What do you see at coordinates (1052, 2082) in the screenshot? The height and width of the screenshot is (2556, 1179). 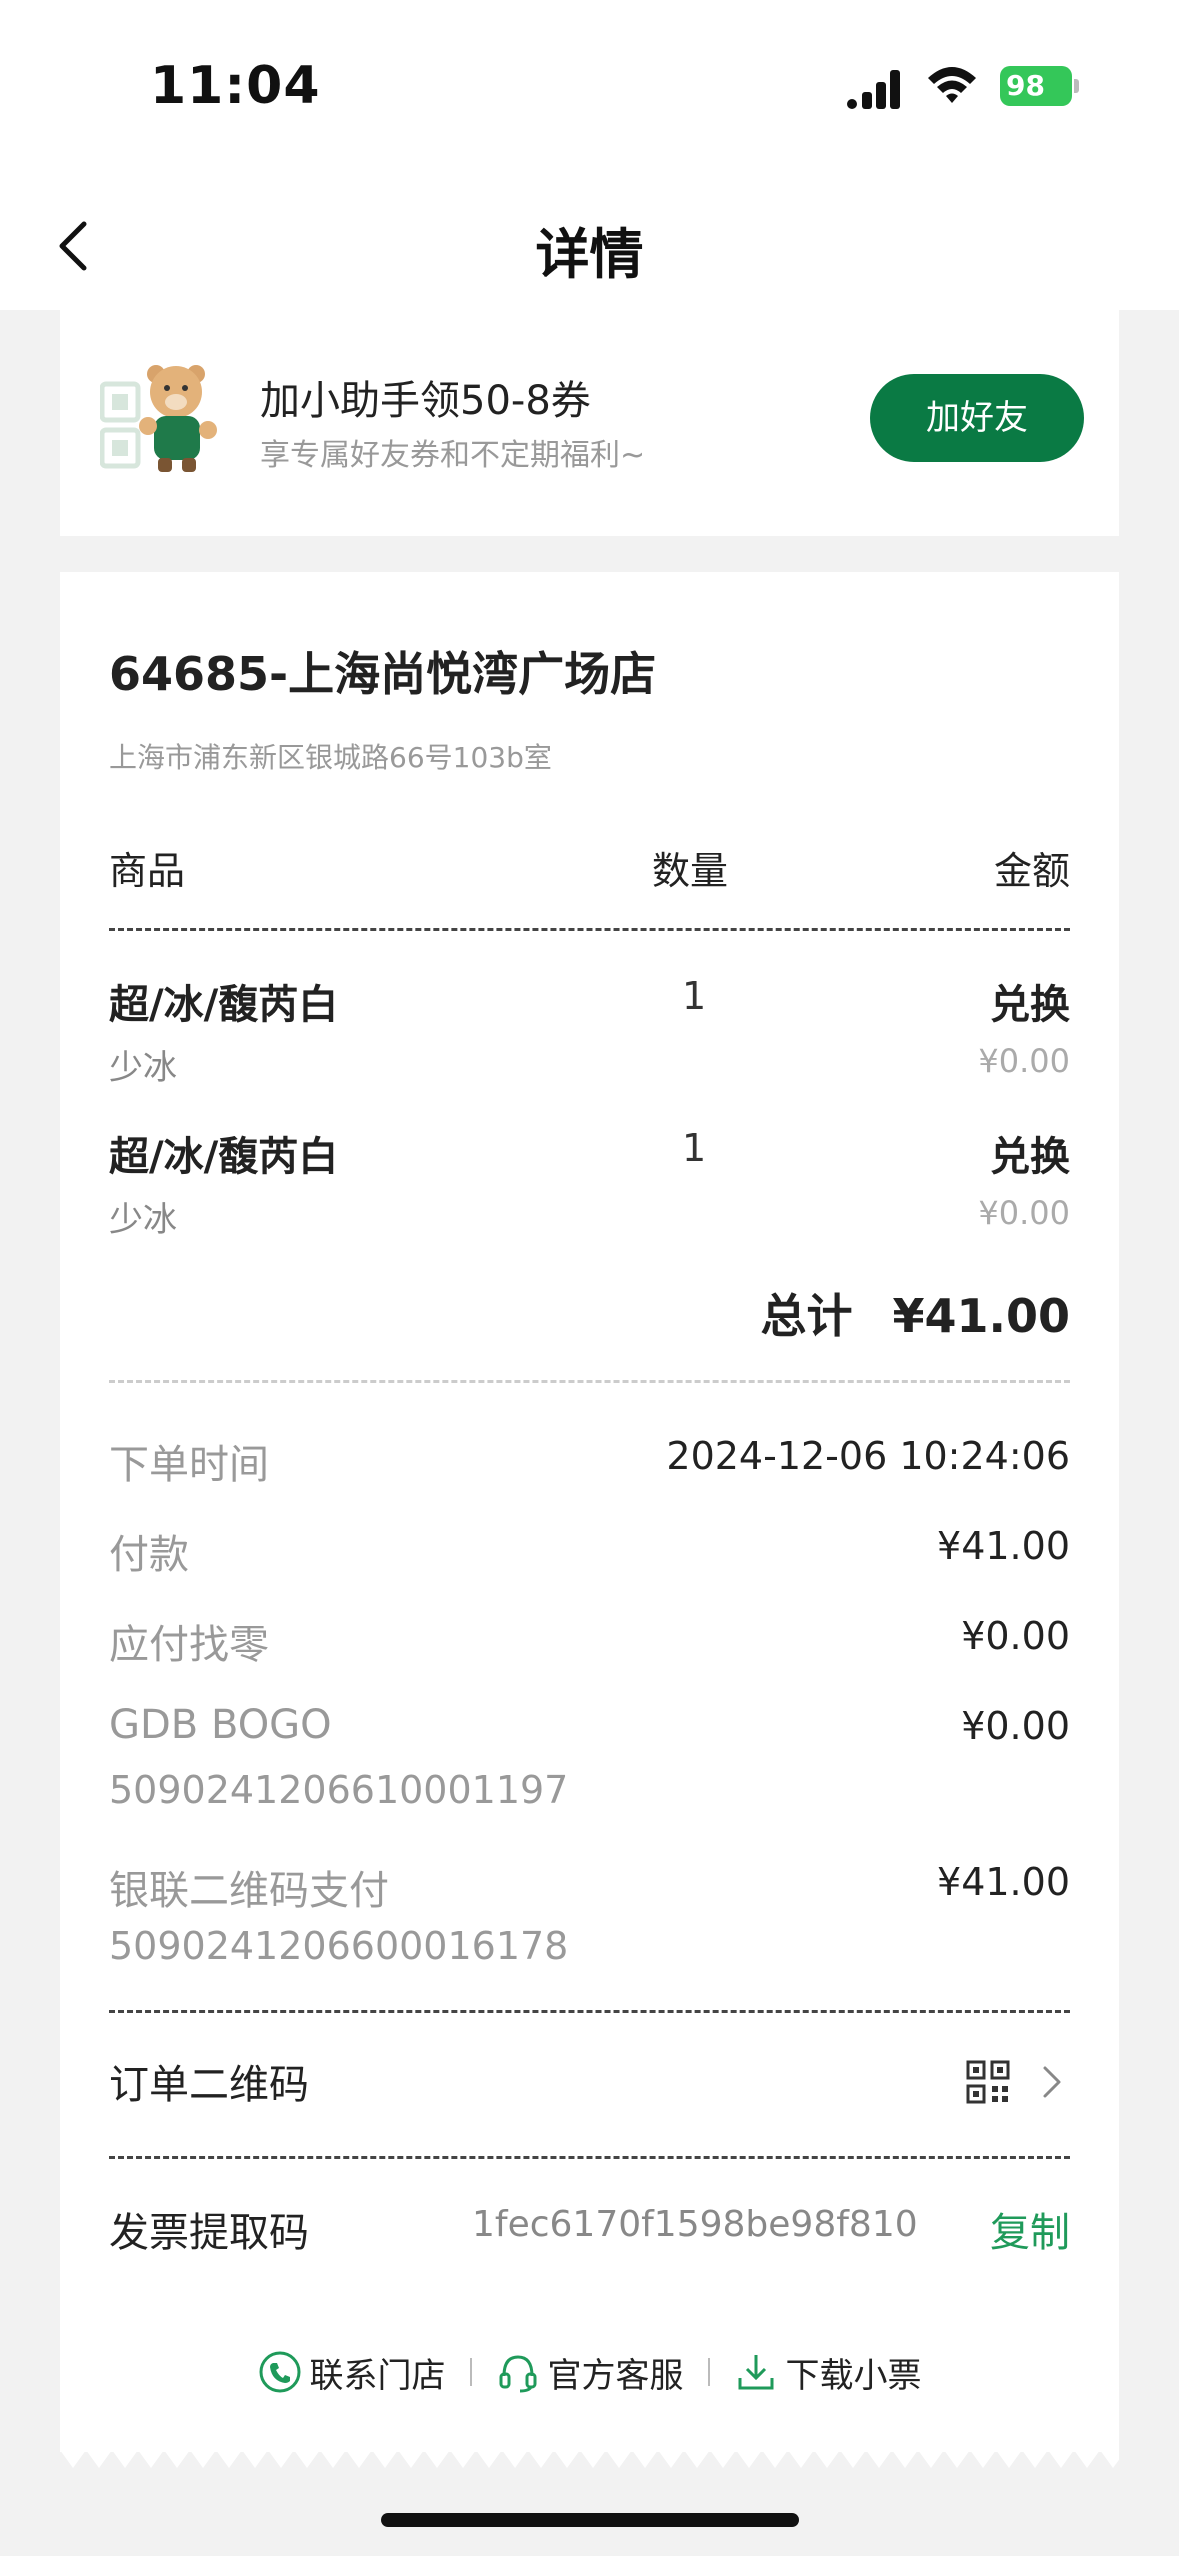 I see `chevron-right-icon` at bounding box center [1052, 2082].